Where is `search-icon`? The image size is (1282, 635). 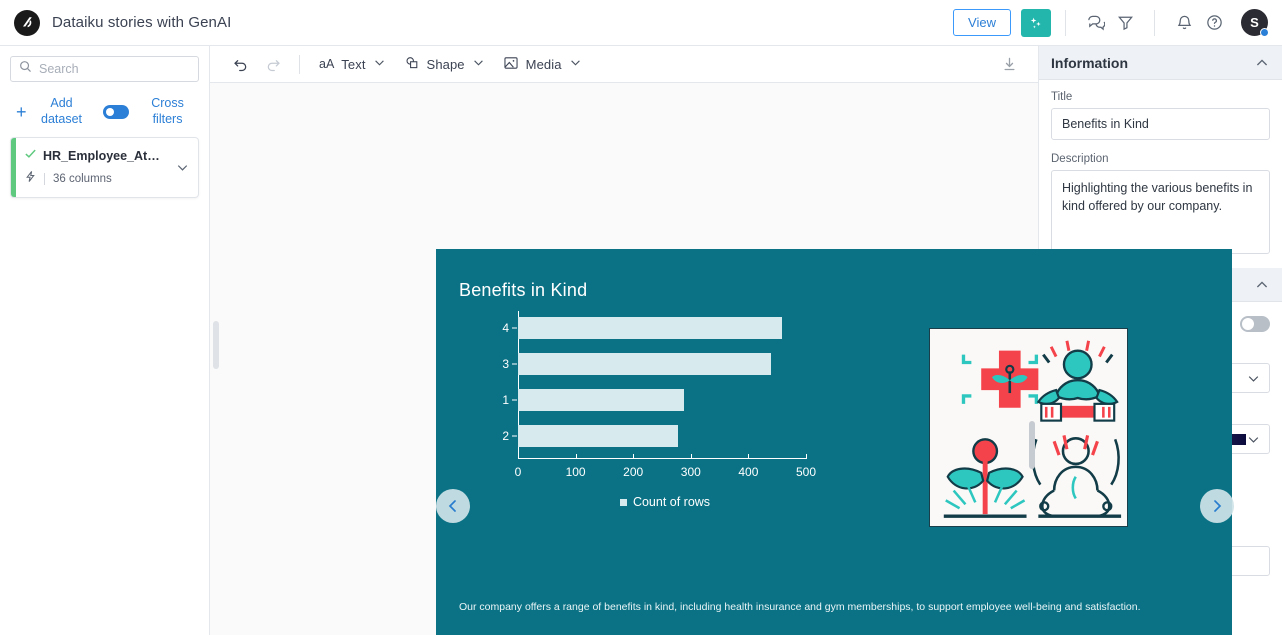
search-icon is located at coordinates (25, 69).